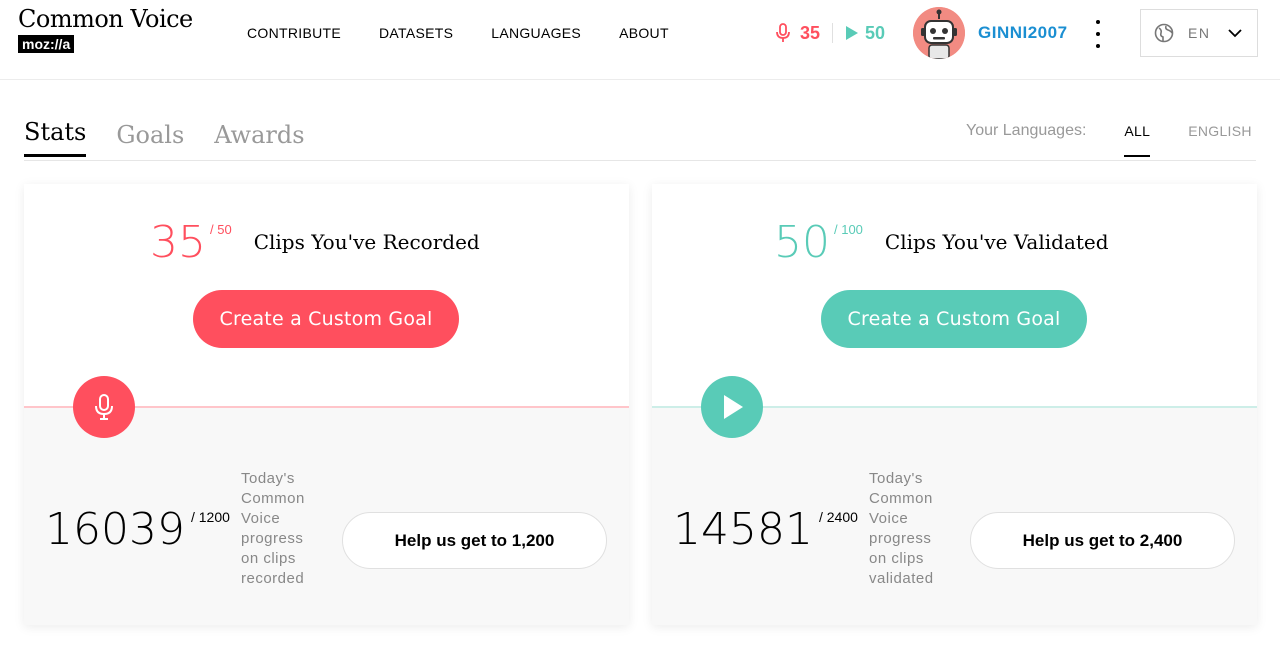 The image size is (1280, 645). What do you see at coordinates (644, 33) in the screenshot?
I see `nav-about: ABOUT` at bounding box center [644, 33].